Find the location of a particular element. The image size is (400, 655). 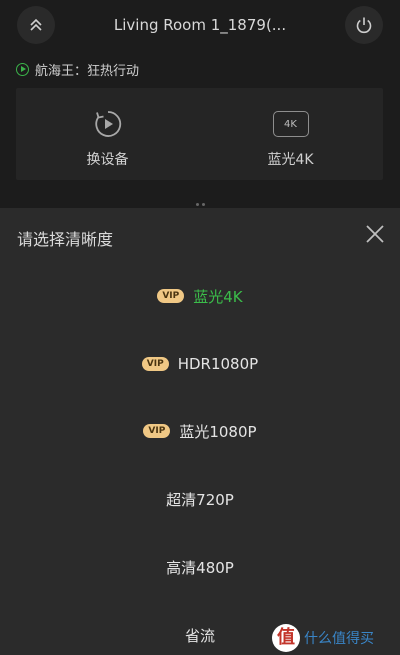

option-label: 超清720P is located at coordinates (200, 499).